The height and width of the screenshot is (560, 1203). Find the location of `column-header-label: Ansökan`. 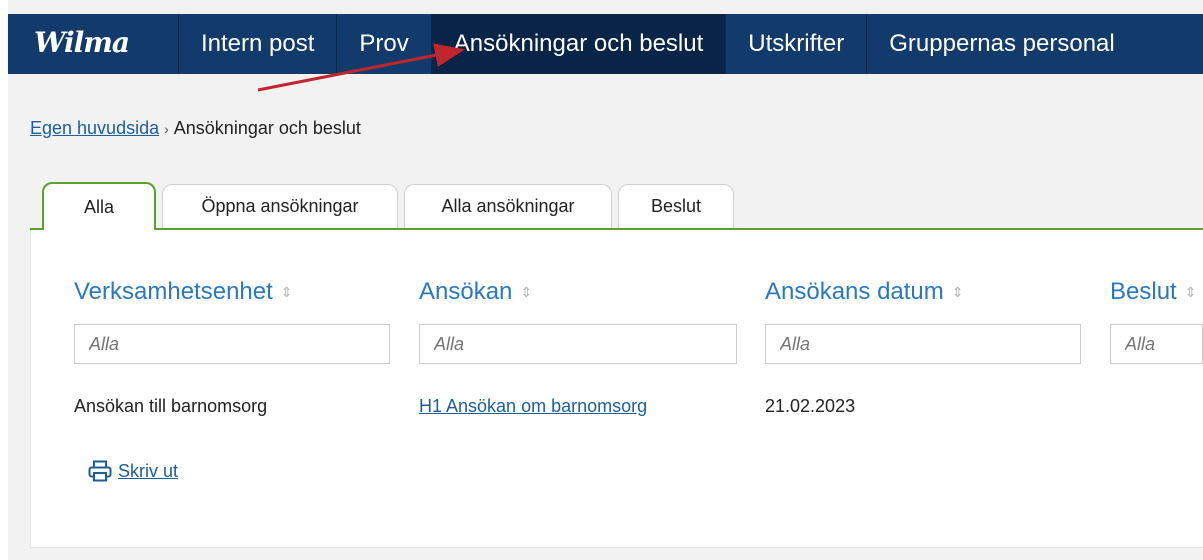

column-header-label: Ansökan is located at coordinates (466, 291).